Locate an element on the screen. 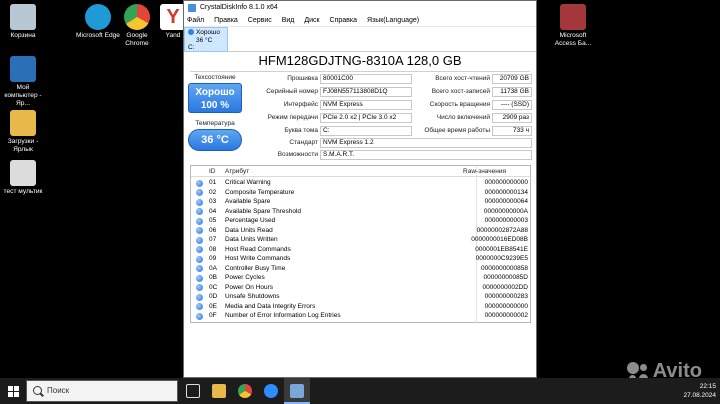 This screenshot has width=720, height=404. menu-view: Вид is located at coordinates (288, 21).